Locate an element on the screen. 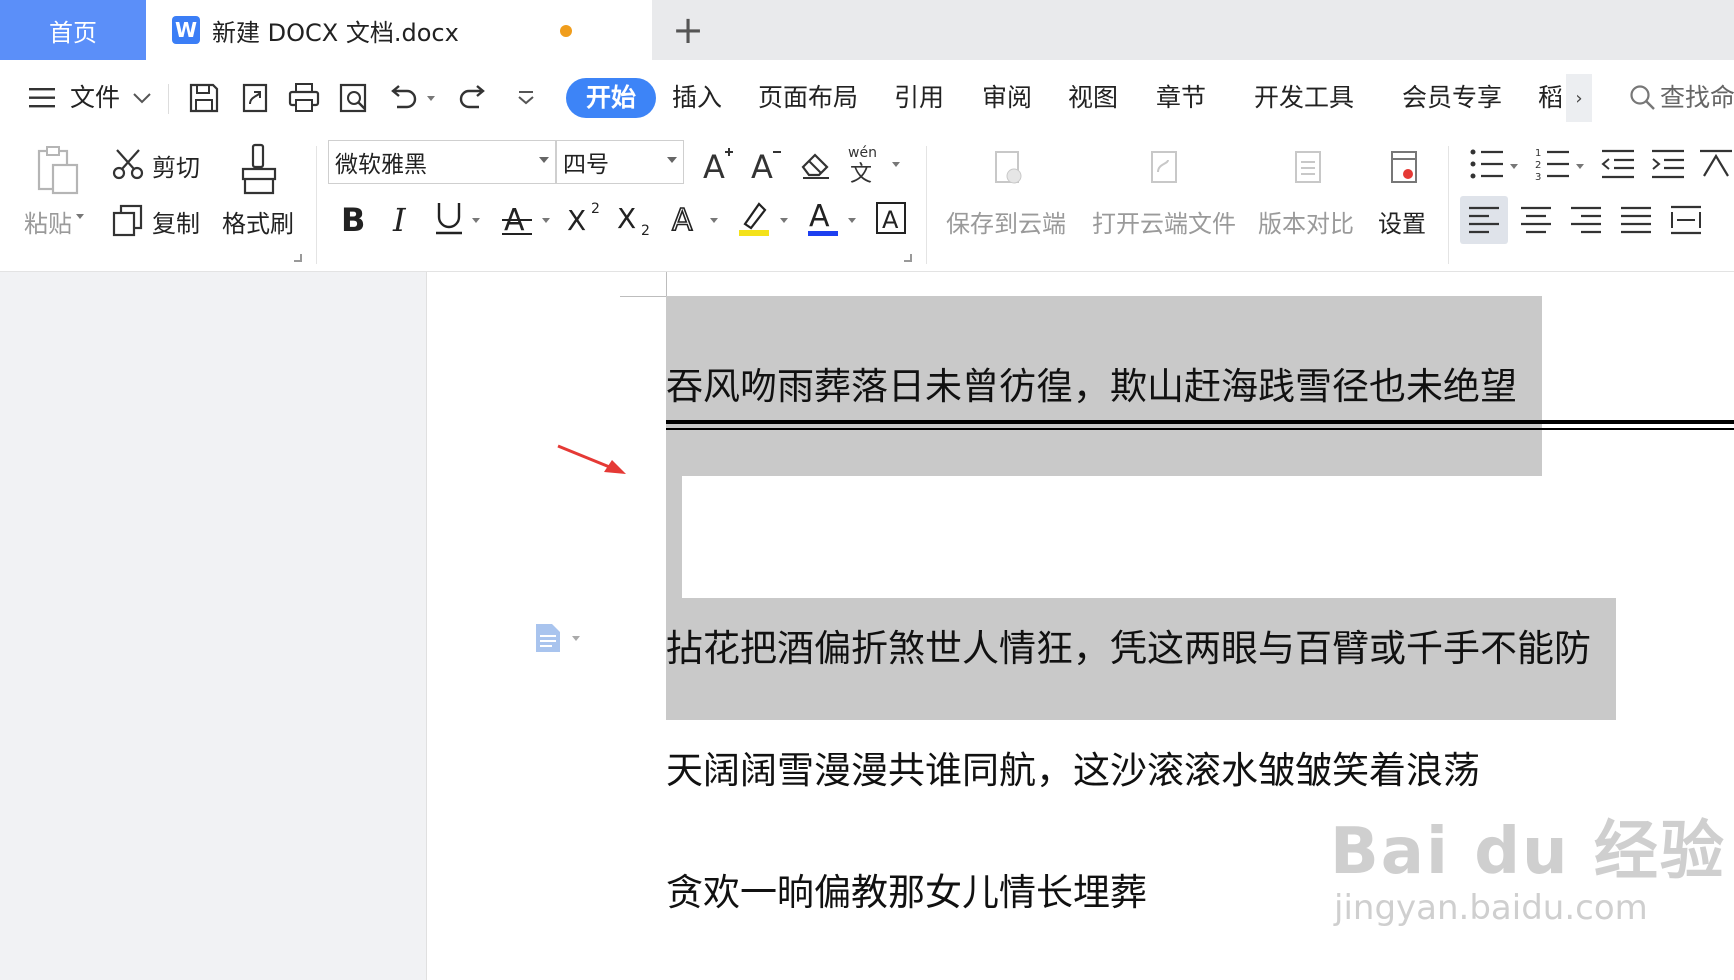  character-border-icon: A is located at coordinates (891, 218).